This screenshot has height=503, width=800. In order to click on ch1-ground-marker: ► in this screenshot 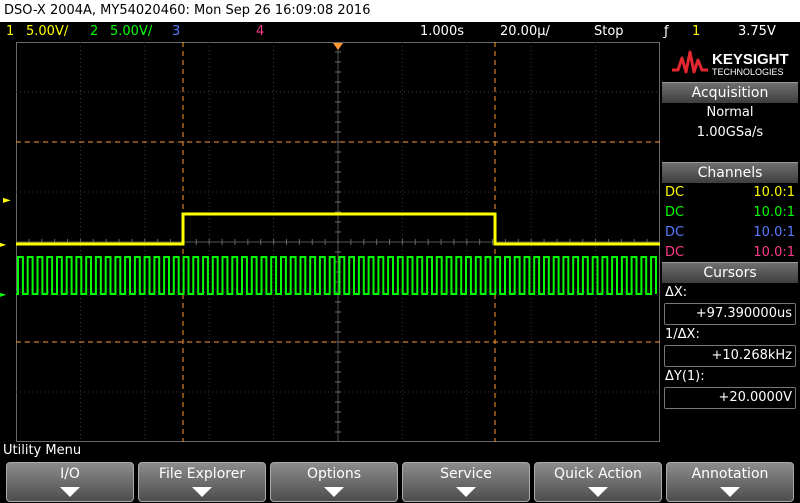, I will do `click(3, 243)`.